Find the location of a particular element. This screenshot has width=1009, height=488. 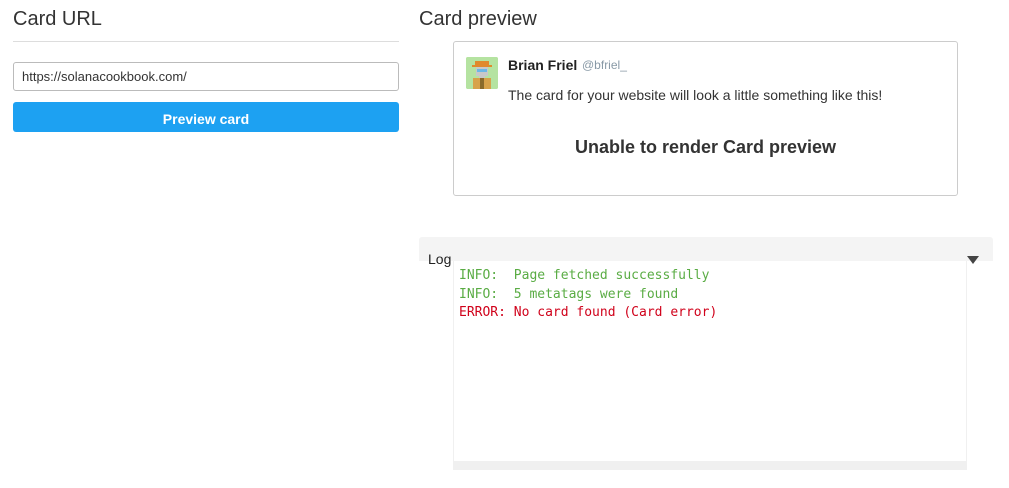

section-divider is located at coordinates (206, 41).